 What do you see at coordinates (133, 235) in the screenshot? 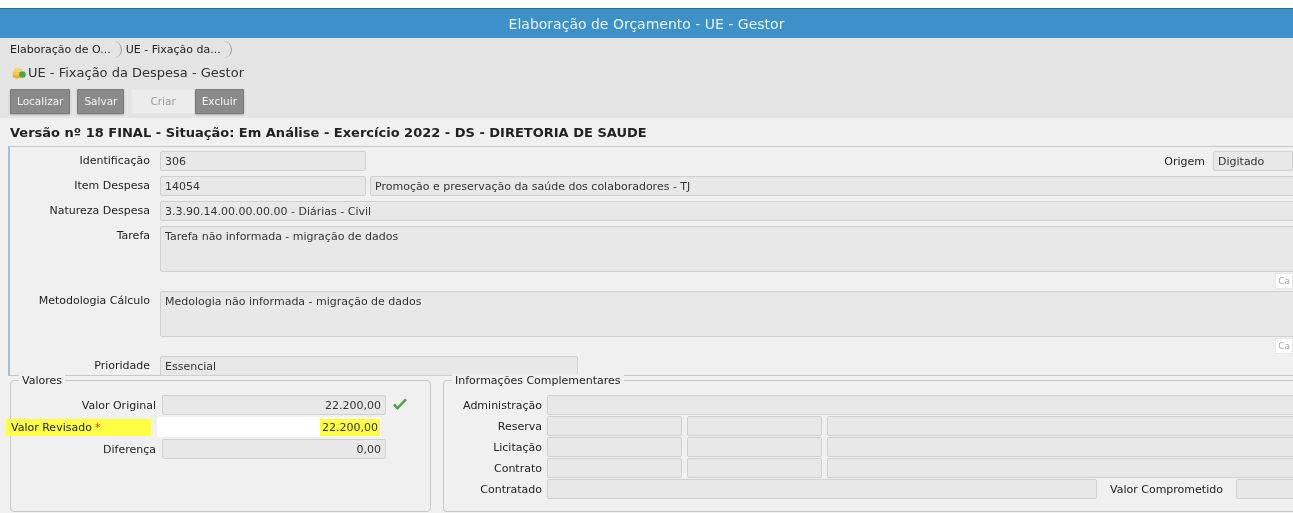
I see `field-label: Tarefa` at bounding box center [133, 235].